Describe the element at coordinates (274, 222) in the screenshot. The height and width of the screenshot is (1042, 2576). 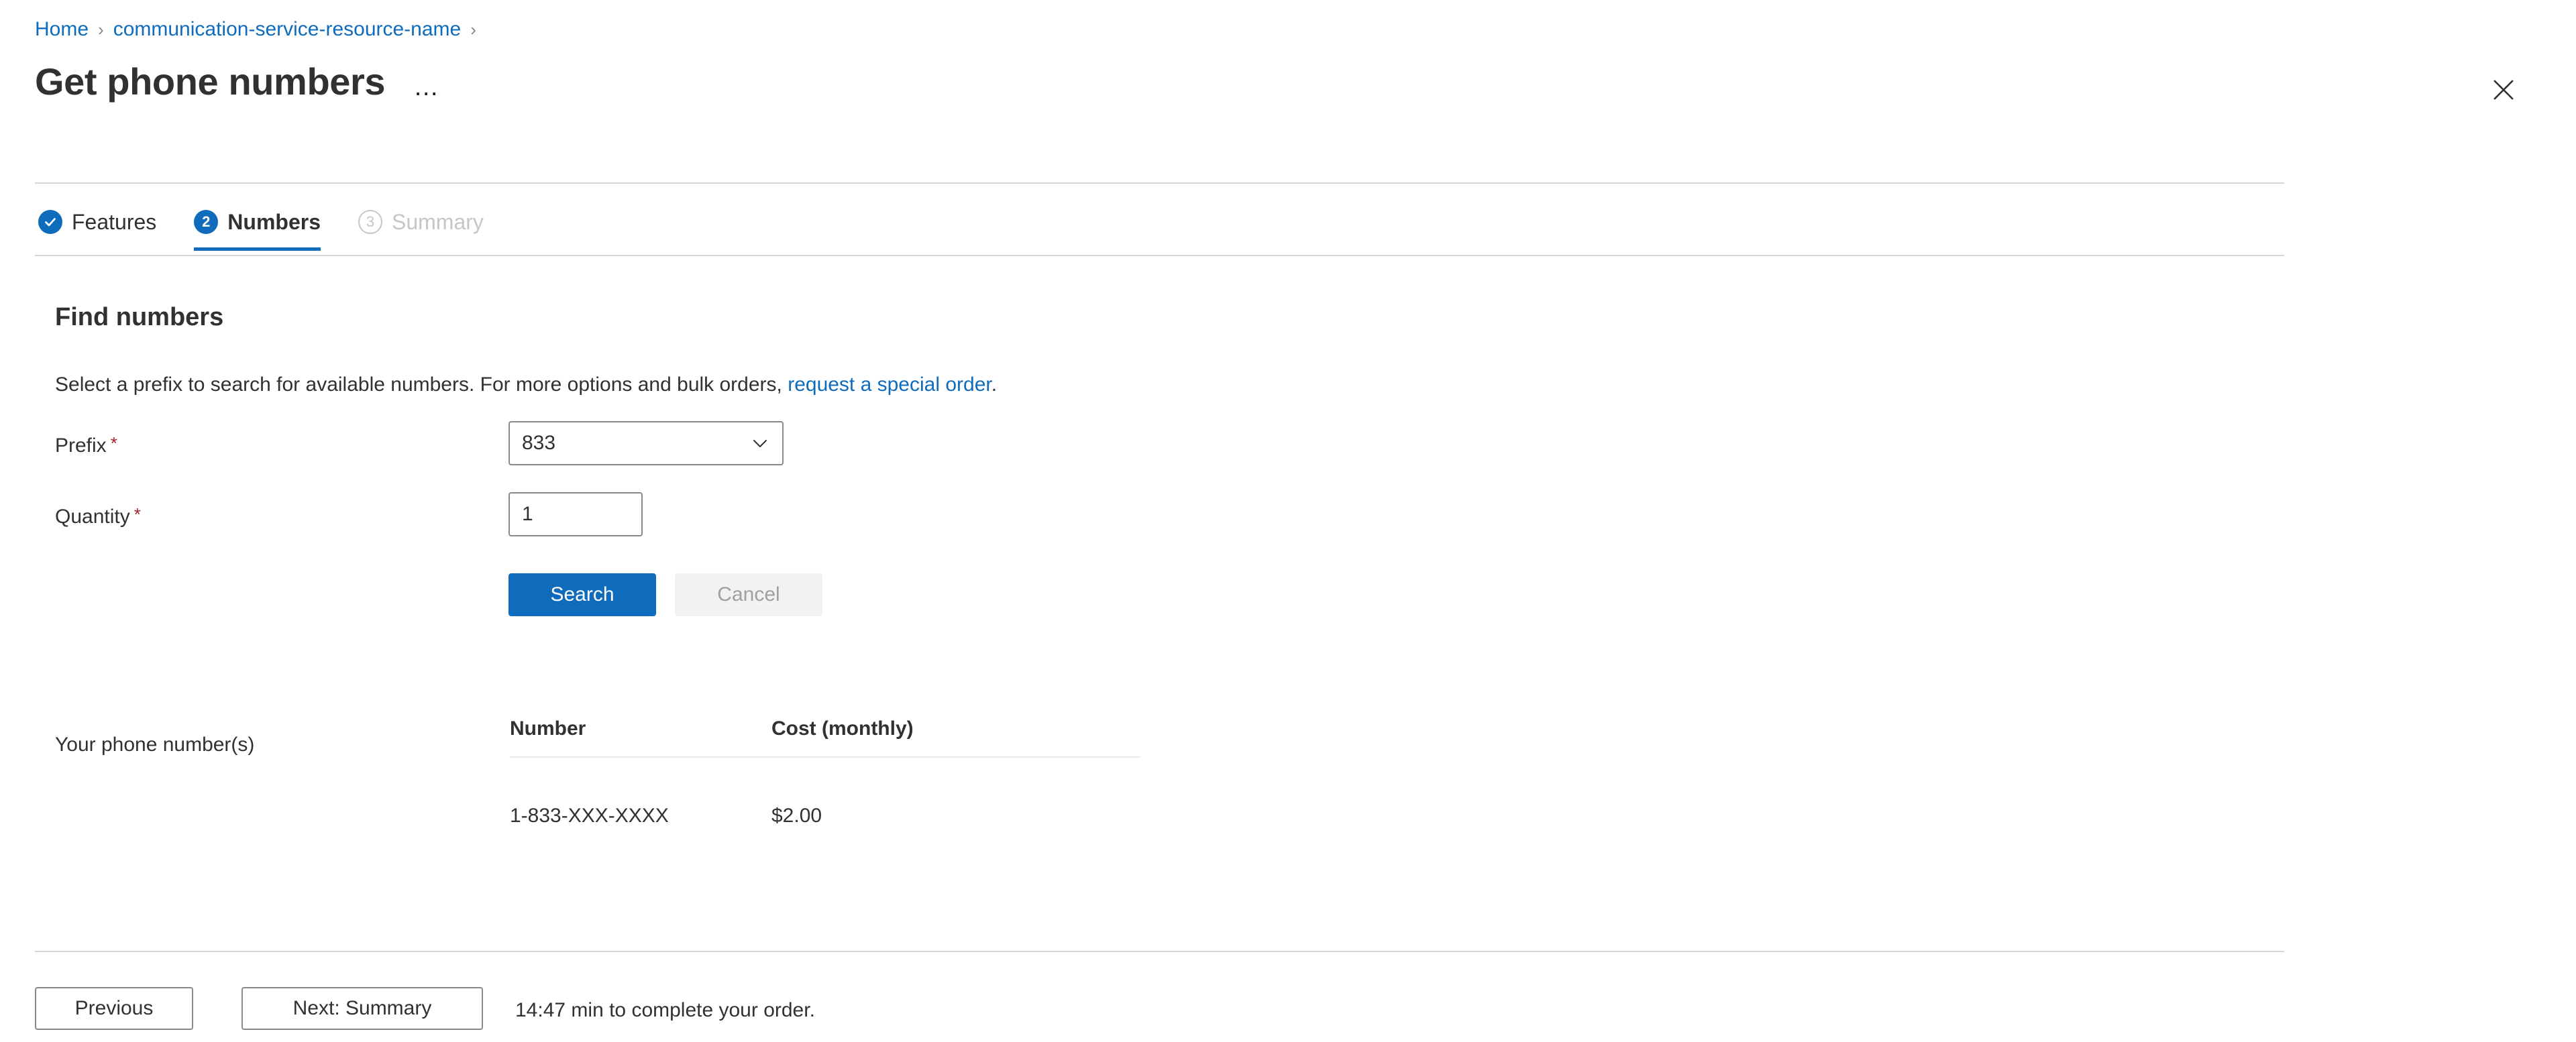
I see `tab-numbers-label: Numbers` at that location.